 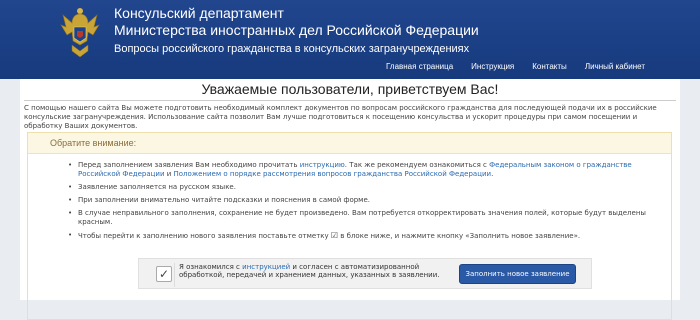 I want to click on agreement-instruction-link: инструкцией, so click(x=266, y=267).